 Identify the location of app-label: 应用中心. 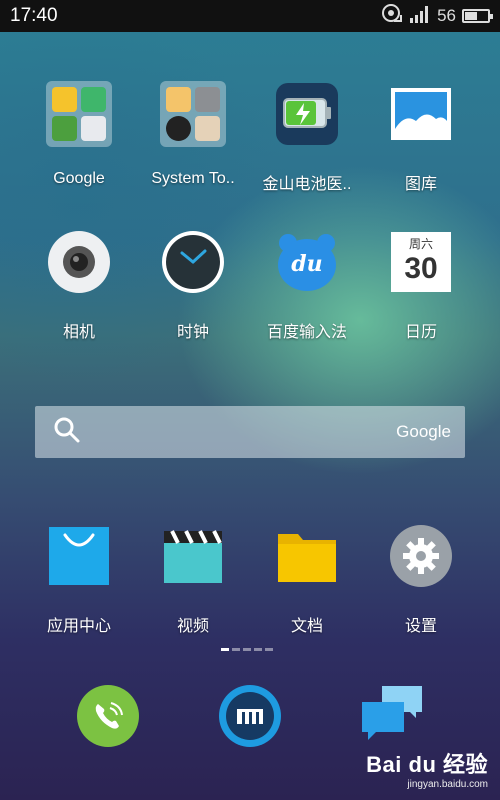
(78, 626).